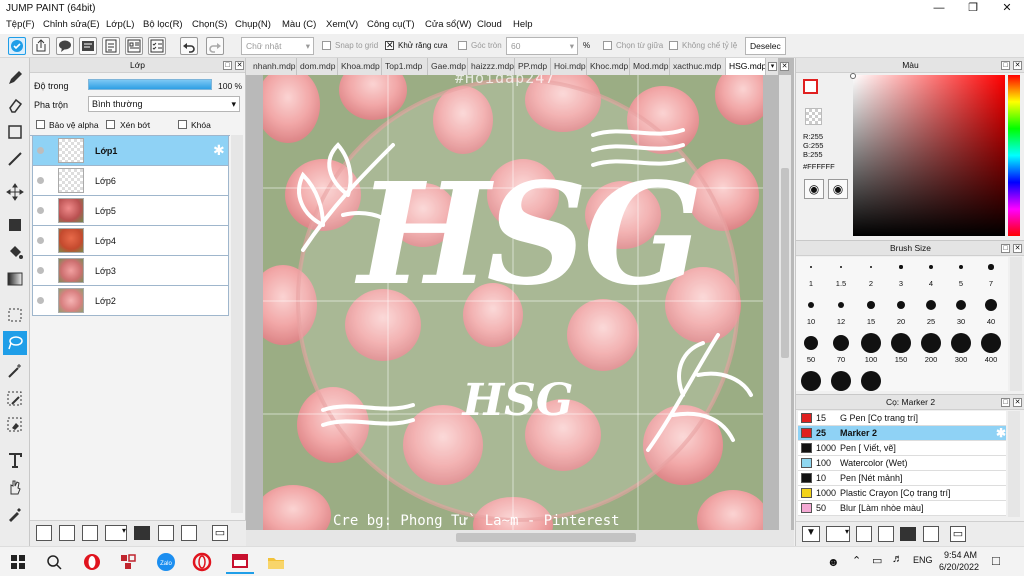 The width and height of the screenshot is (1024, 576). I want to click on no-ratio-checkbox, so click(673, 45).